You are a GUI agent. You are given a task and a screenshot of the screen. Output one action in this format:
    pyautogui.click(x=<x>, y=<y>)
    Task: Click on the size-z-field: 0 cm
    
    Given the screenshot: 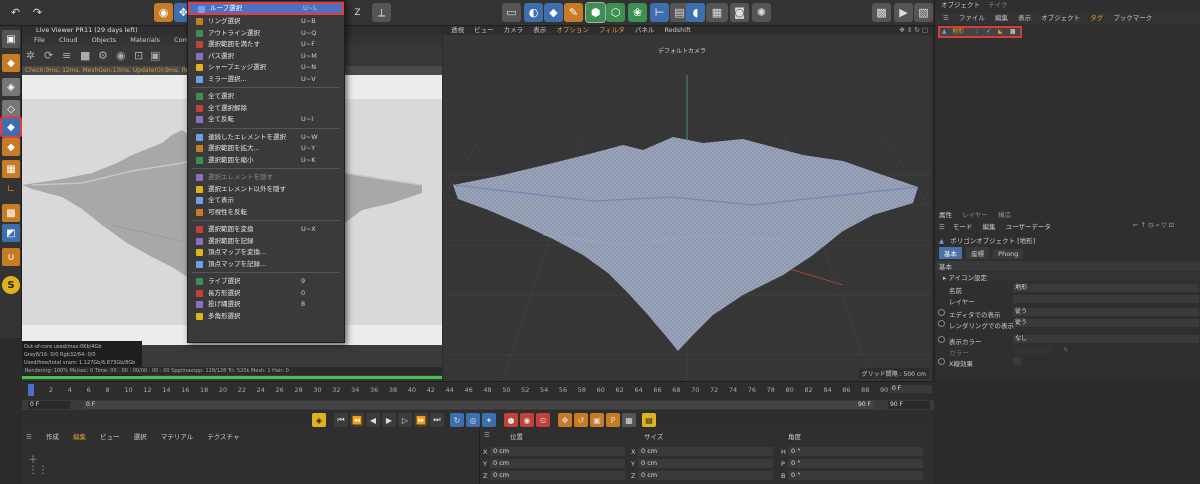 What is the action you would take?
    pyautogui.click(x=705, y=475)
    